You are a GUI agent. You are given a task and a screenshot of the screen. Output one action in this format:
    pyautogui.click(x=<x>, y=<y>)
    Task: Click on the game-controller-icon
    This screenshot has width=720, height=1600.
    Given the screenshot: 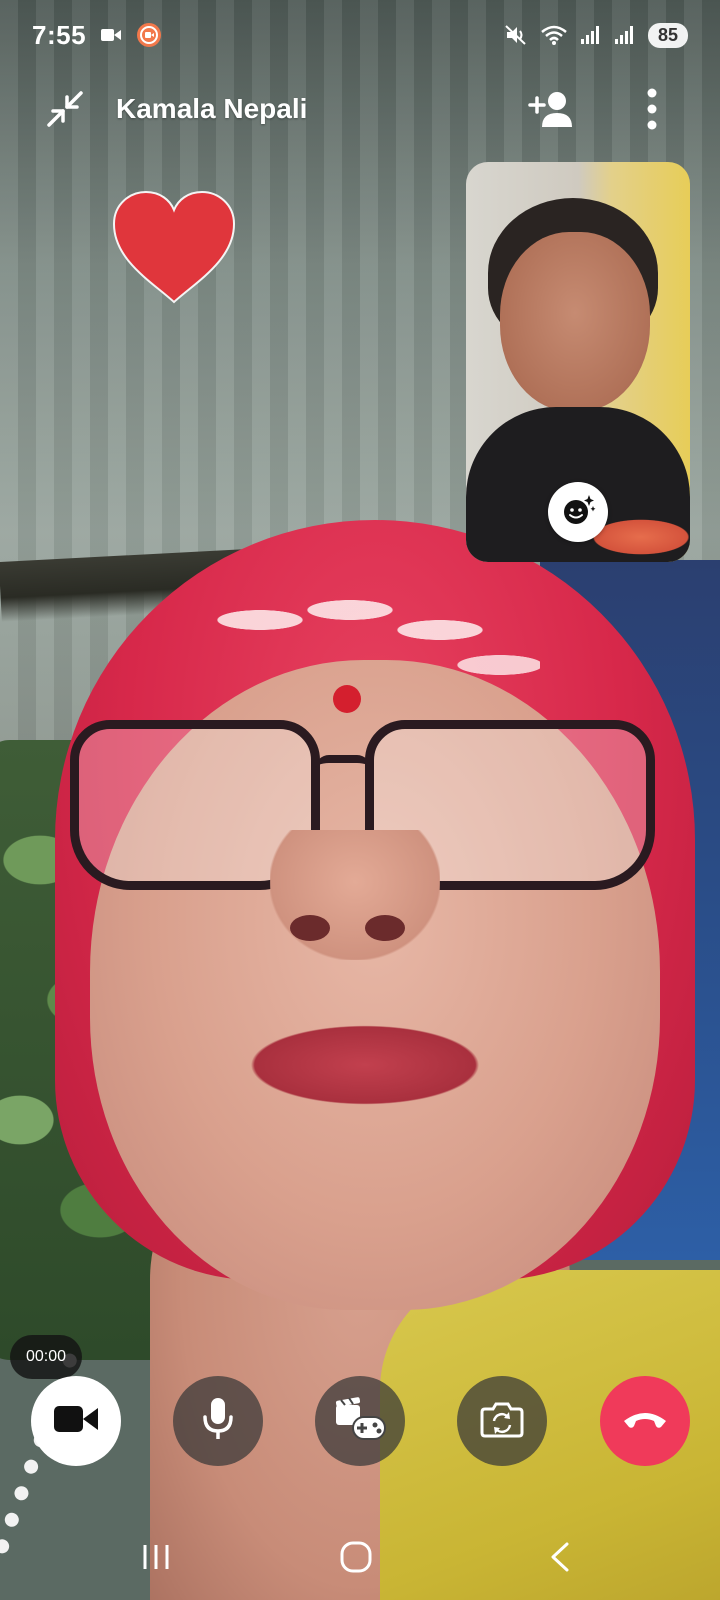 What is the action you would take?
    pyautogui.click(x=360, y=1421)
    